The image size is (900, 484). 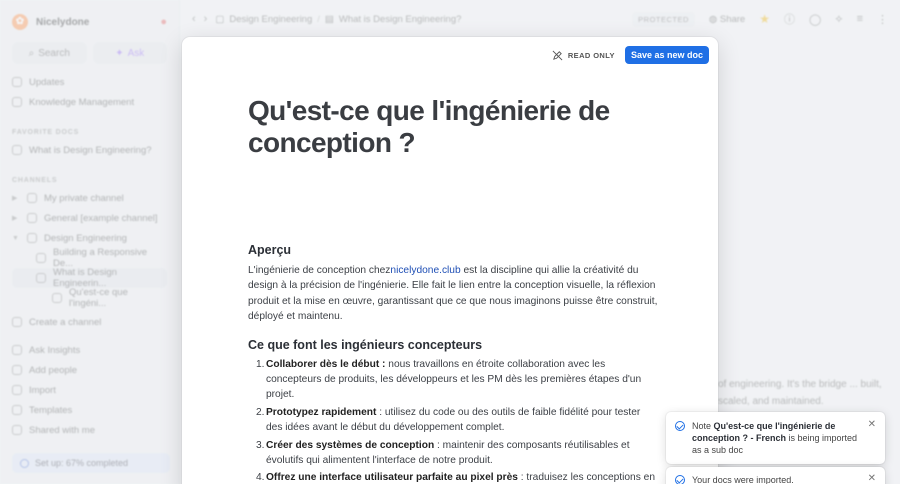 I want to click on toast-text: Your docs were imported., so click(x=743, y=479).